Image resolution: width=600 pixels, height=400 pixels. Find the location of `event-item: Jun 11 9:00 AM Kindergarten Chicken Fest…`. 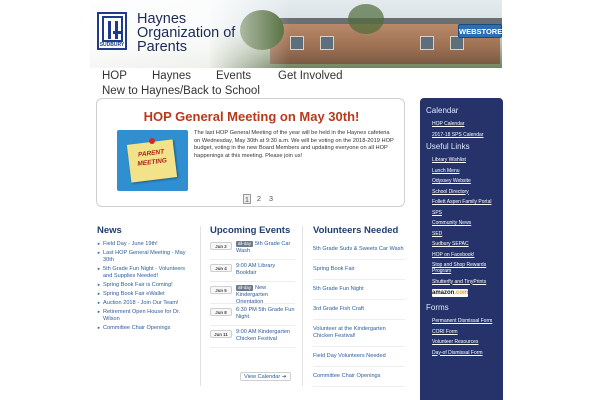

event-item: Jun 11 9:00 AM Kindergarten Chicken Fest… is located at coordinates (252, 338).